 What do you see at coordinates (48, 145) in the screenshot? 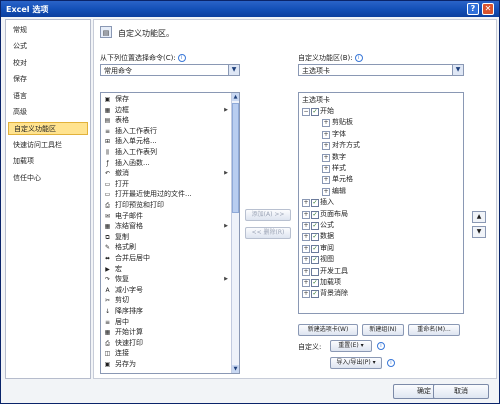
I see `nav-item: 快速访问工具栏` at bounding box center [48, 145].